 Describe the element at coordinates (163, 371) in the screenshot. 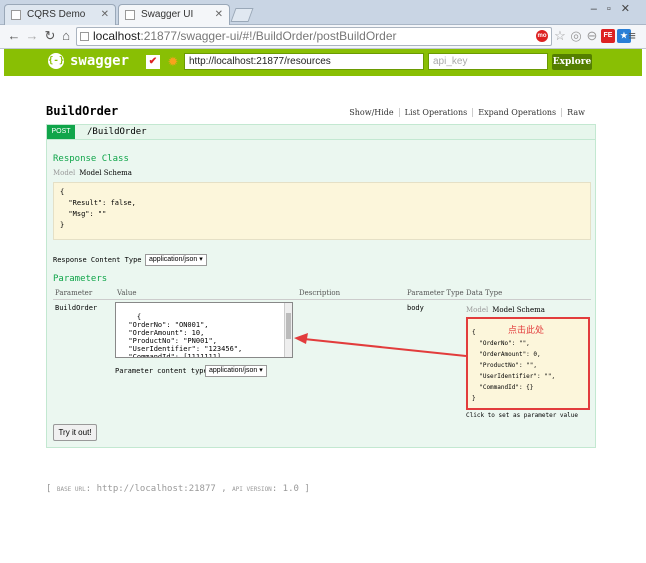

I see `parameter-content-type-label: Parameter content type:` at that location.